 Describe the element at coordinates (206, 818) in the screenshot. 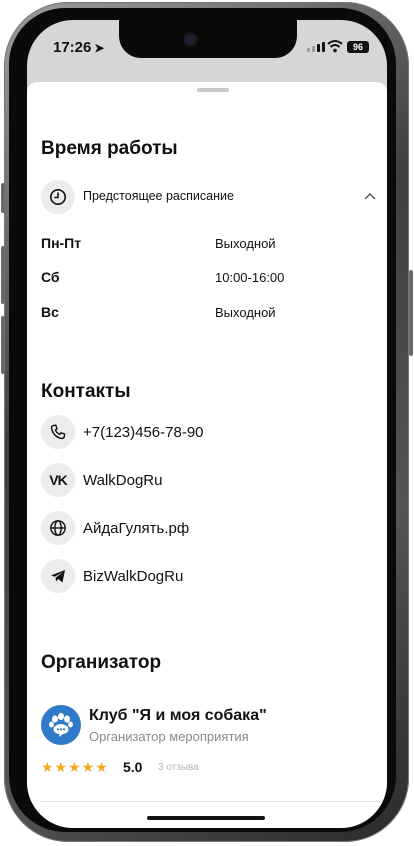

I see `home-indicator` at that location.